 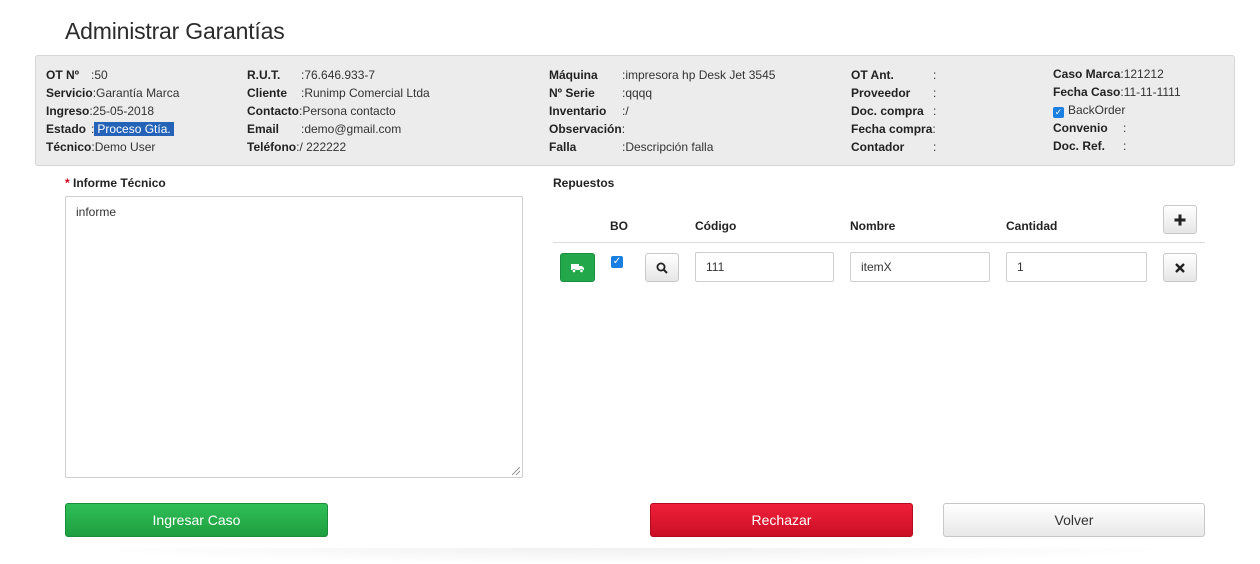 I want to click on column-header-codigo: Código, so click(x=716, y=226).